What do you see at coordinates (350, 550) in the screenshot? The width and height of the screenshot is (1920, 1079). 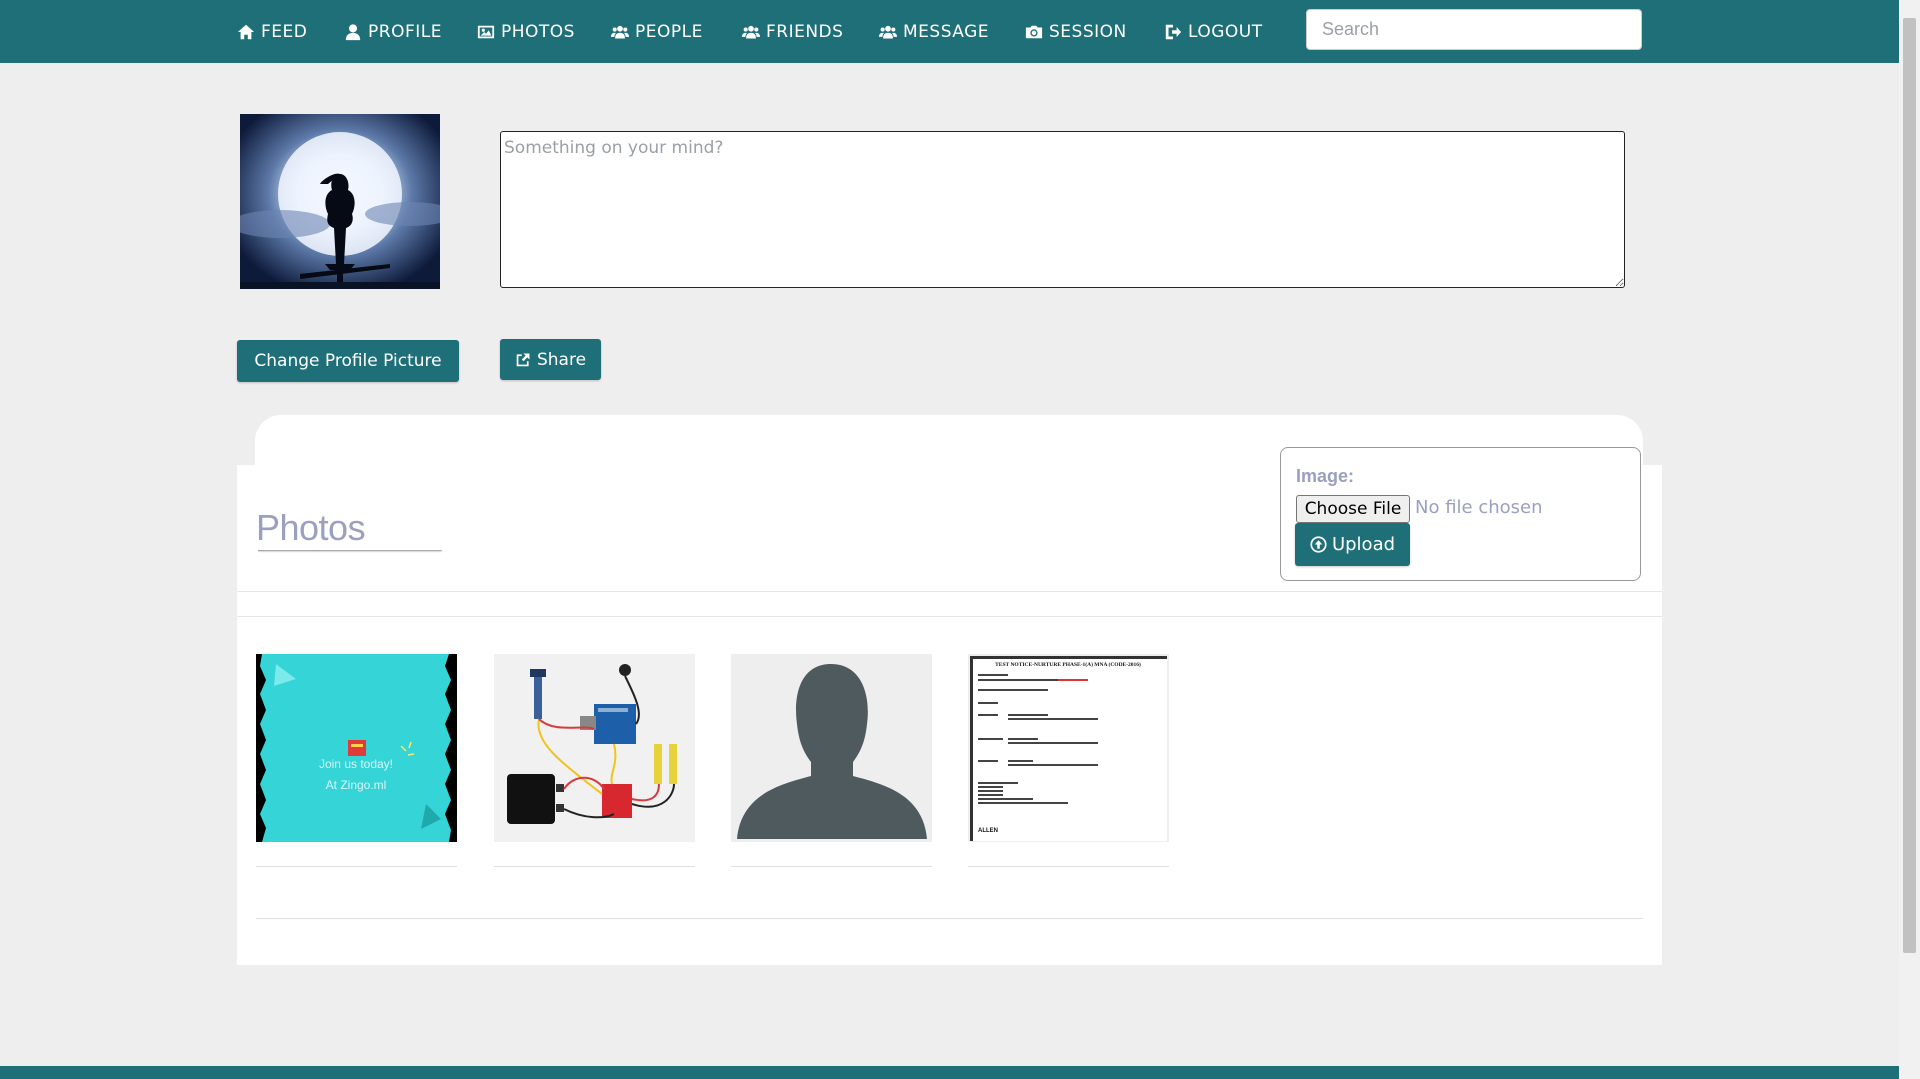 I see `photos-heading-underline` at bounding box center [350, 550].